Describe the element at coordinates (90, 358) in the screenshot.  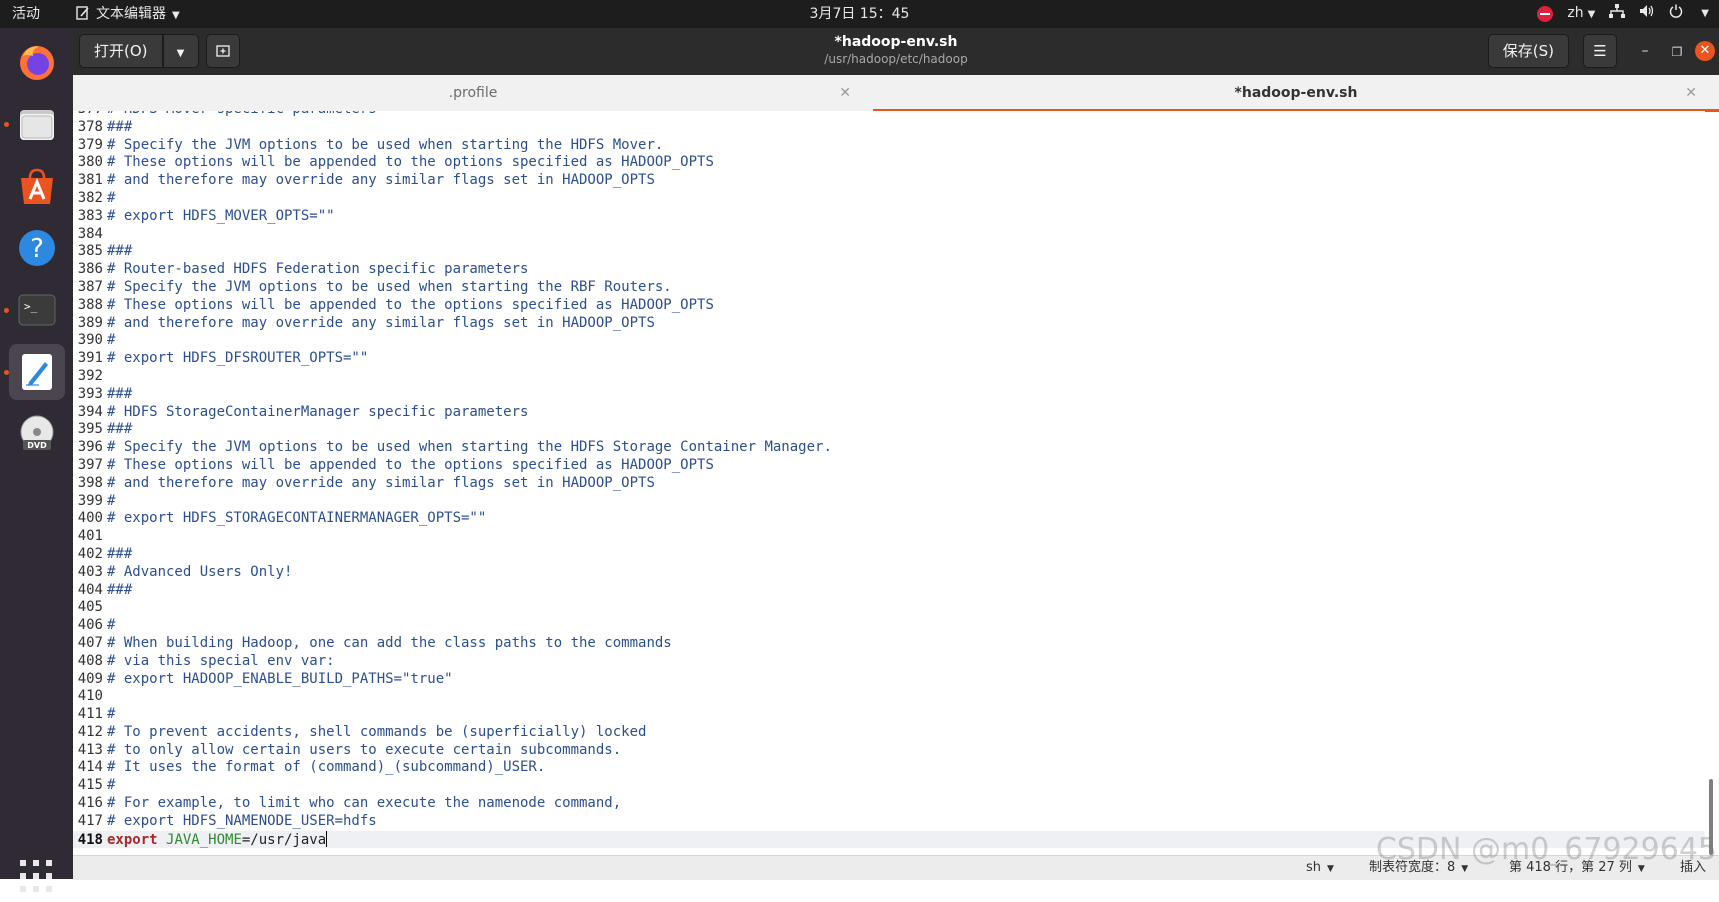
I see `line-number: 391` at that location.